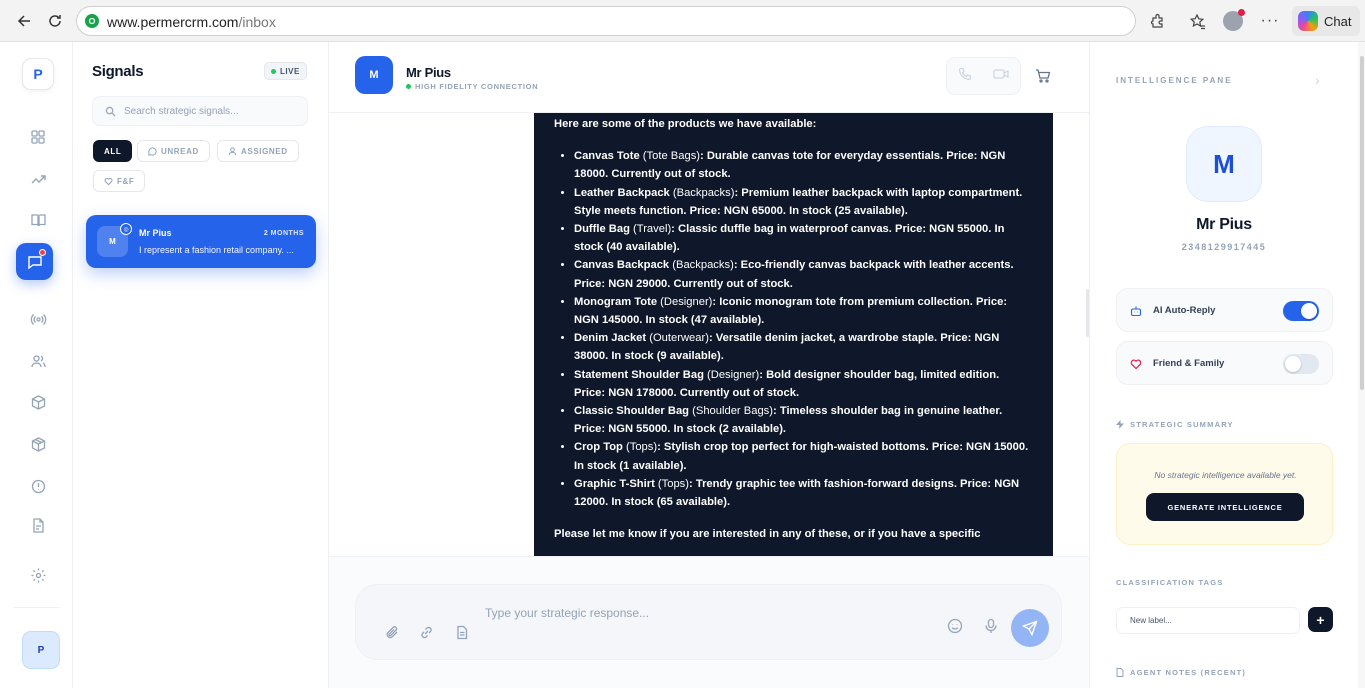  I want to click on live-dot, so click(273, 71).